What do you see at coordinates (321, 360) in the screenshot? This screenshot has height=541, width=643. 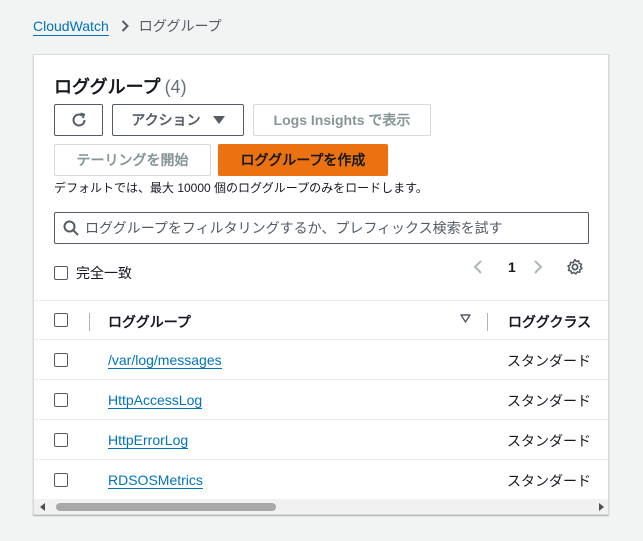 I see `table-row: /var/log/messages スタンダード` at bounding box center [321, 360].